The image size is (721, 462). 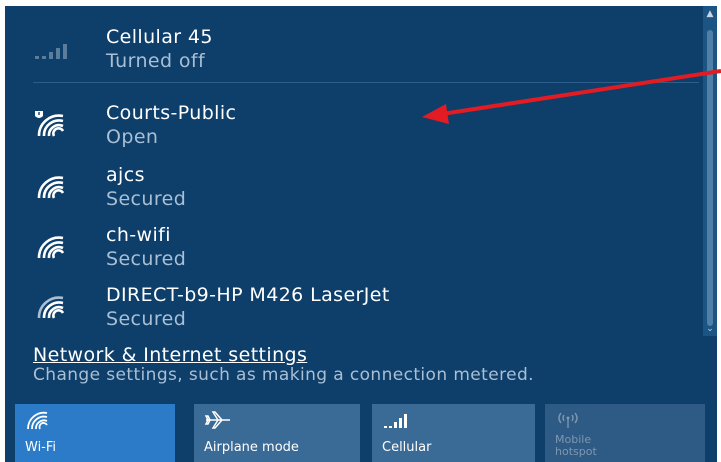 I want to click on network-name: Courts-Public, so click(x=171, y=113).